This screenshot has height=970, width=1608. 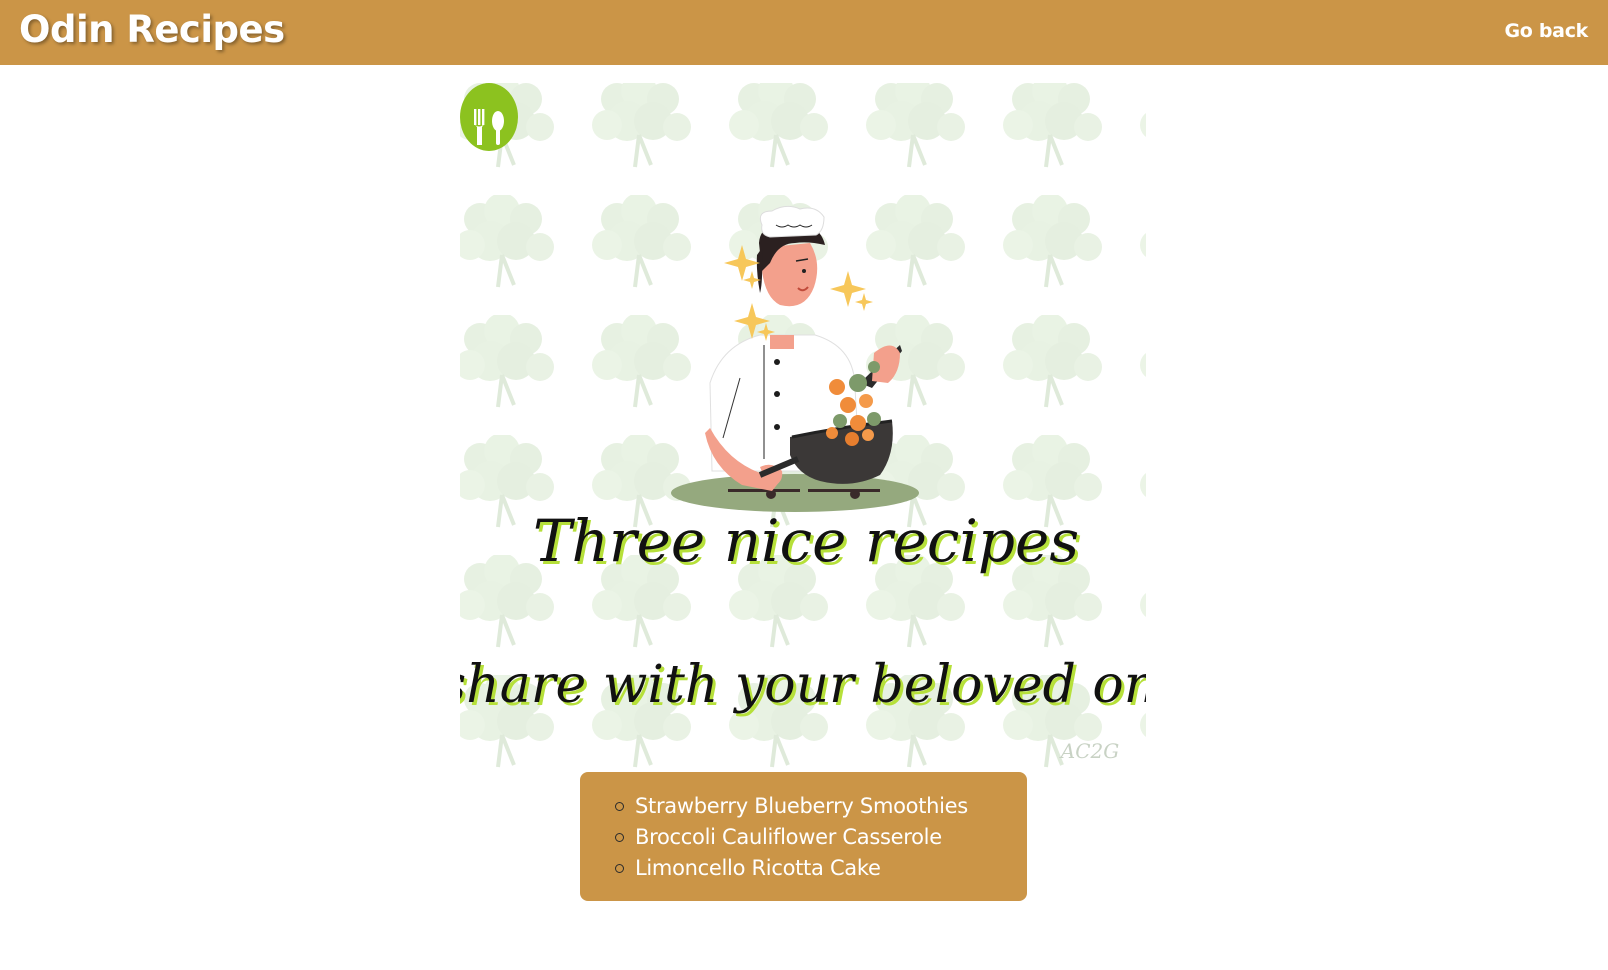 What do you see at coordinates (489, 117) in the screenshot?
I see `fork-spoon-logo-icon` at bounding box center [489, 117].